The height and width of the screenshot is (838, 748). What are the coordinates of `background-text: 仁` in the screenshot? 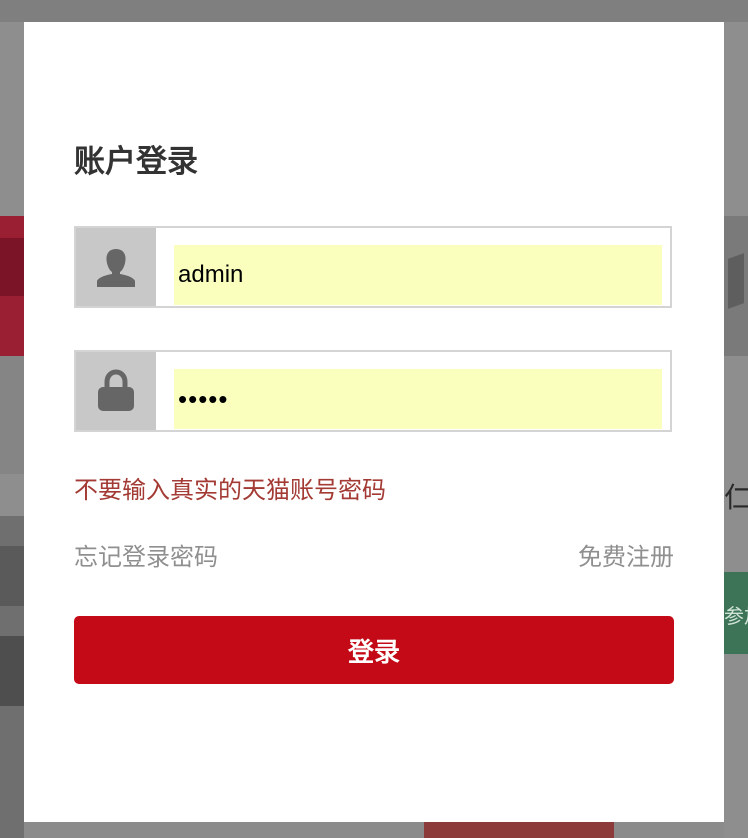 It's located at (736, 497).